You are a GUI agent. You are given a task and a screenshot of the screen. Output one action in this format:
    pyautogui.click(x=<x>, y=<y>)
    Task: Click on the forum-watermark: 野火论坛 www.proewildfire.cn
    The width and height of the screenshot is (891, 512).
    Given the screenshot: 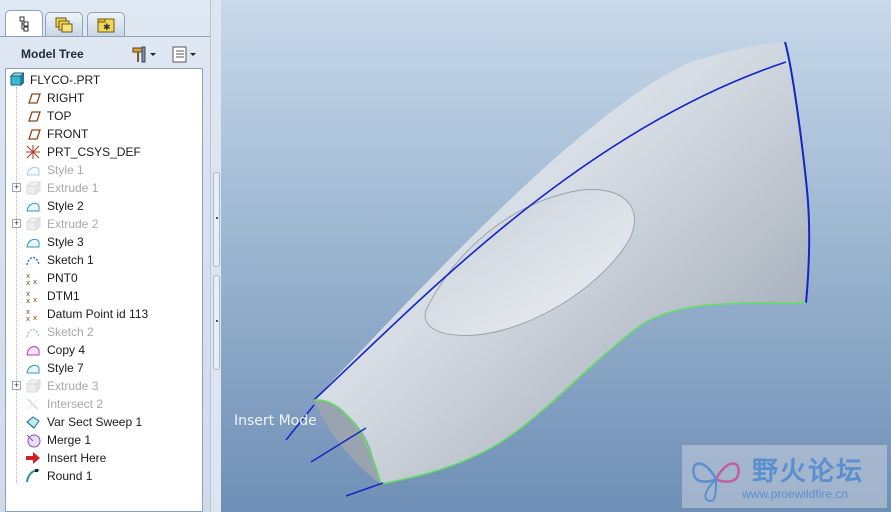 What is the action you would take?
    pyautogui.click(x=784, y=476)
    